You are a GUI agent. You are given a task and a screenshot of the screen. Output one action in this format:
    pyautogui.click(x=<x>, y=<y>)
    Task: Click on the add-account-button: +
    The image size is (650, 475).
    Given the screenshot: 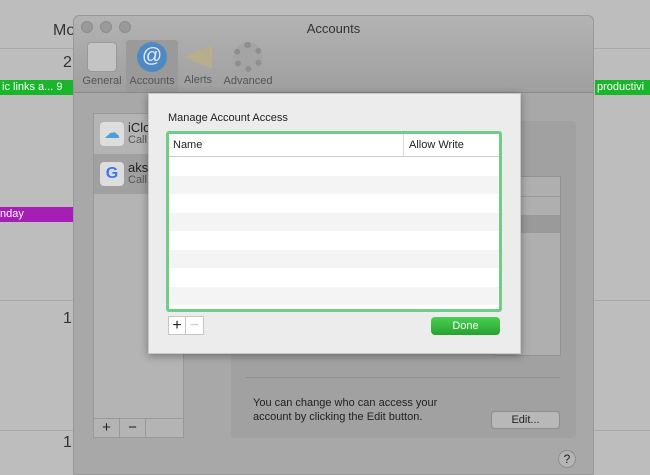 What is the action you would take?
    pyautogui.click(x=107, y=428)
    